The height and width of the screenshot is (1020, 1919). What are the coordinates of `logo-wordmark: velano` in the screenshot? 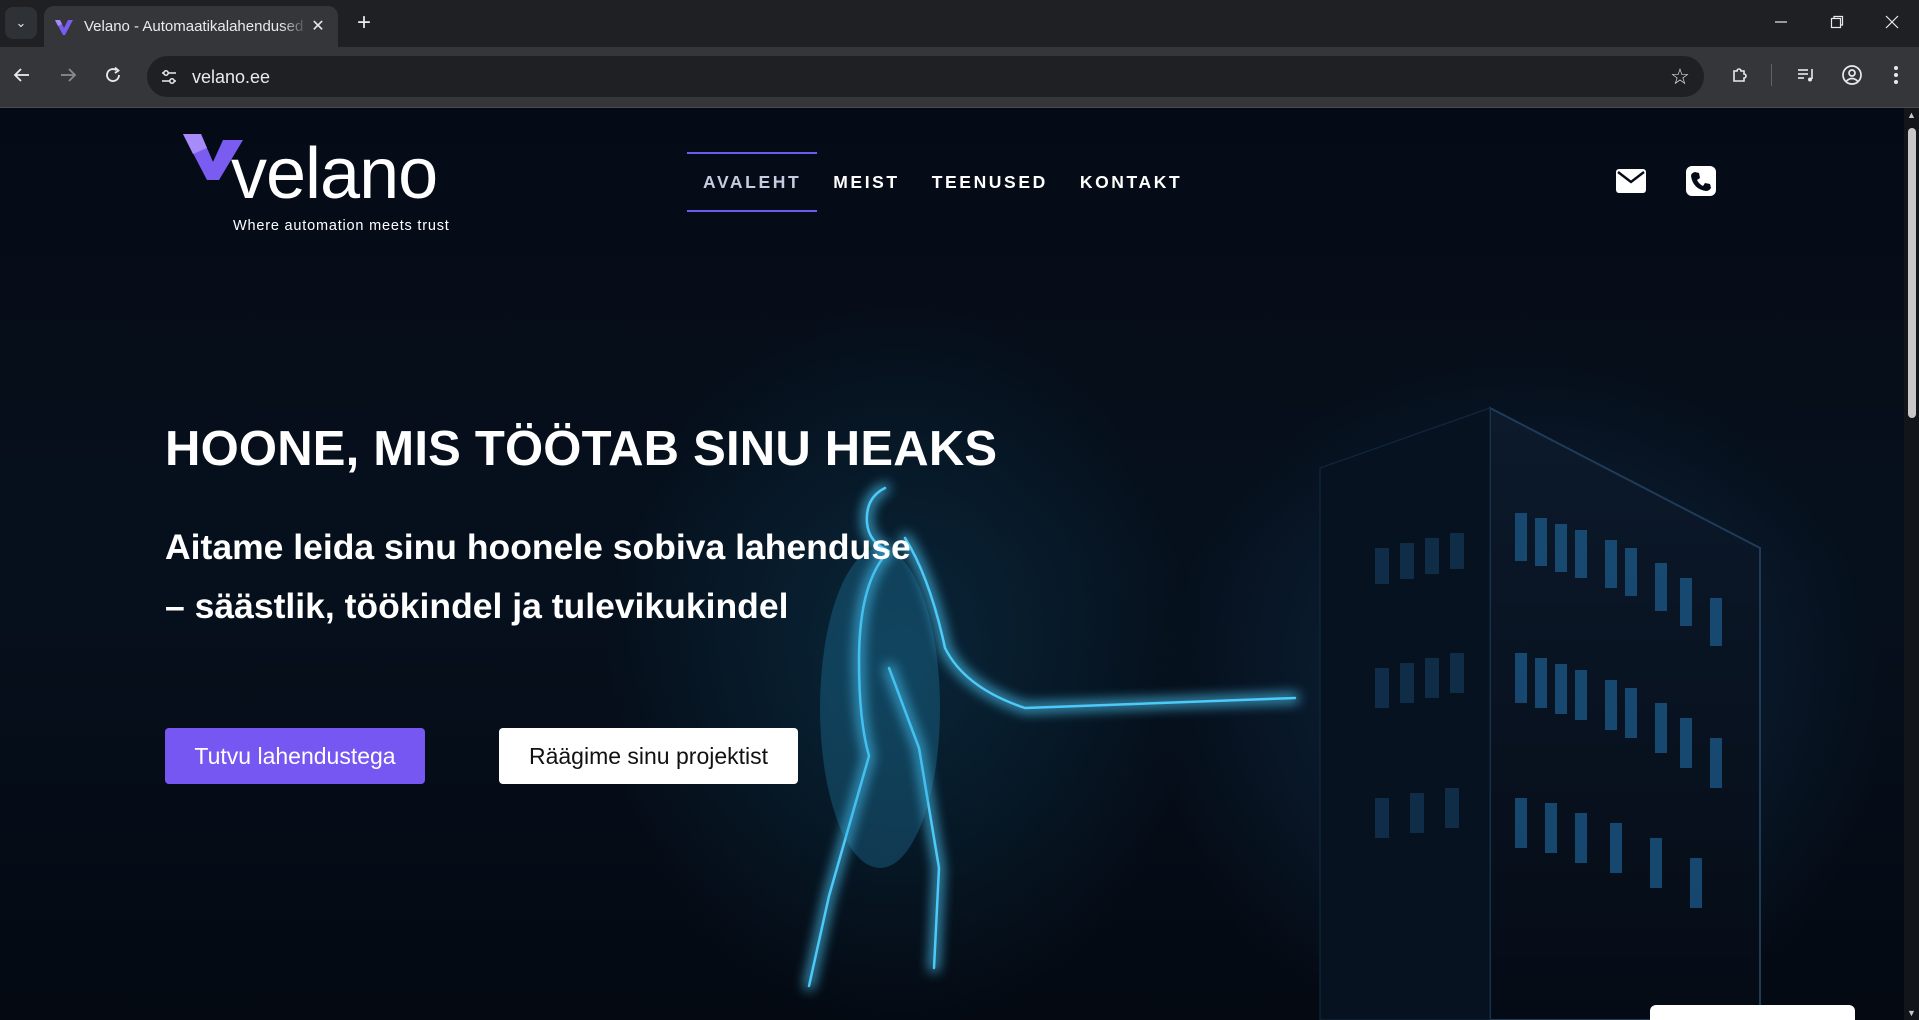 It's located at (334, 174).